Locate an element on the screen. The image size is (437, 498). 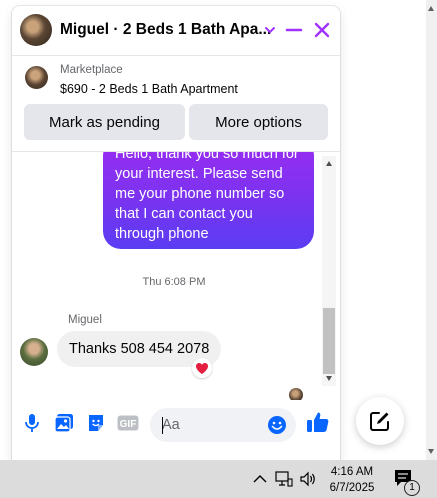
listing-thumbnail is located at coordinates (36, 77).